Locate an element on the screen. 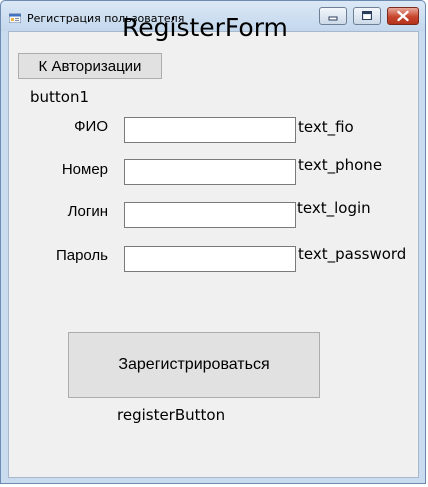 The width and height of the screenshot is (428, 487). app-form-icon is located at coordinates (15, 18).